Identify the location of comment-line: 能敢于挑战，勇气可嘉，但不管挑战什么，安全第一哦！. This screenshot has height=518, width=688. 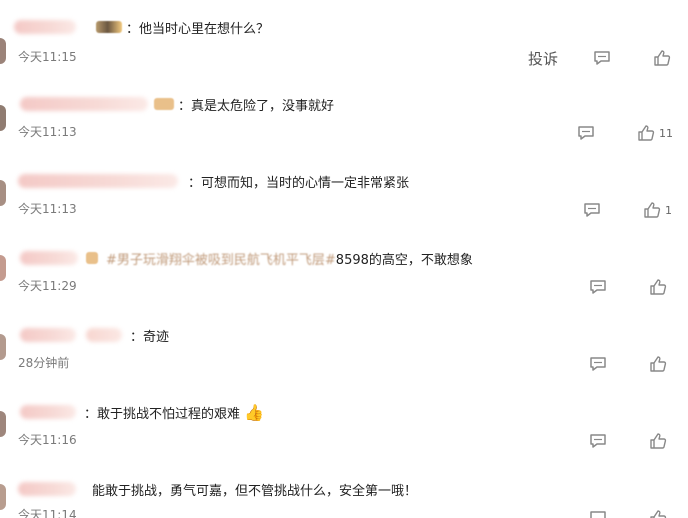
(208, 489).